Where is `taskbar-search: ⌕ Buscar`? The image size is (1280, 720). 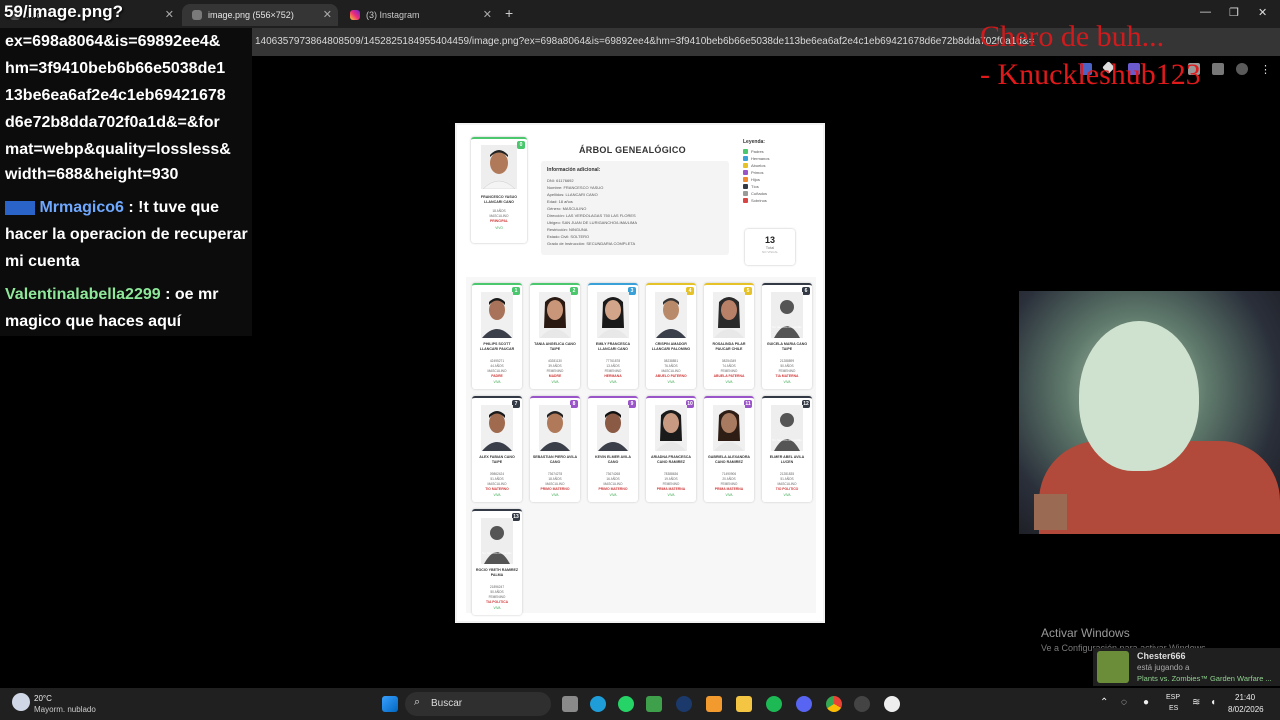 taskbar-search: ⌕ Buscar is located at coordinates (478, 704).